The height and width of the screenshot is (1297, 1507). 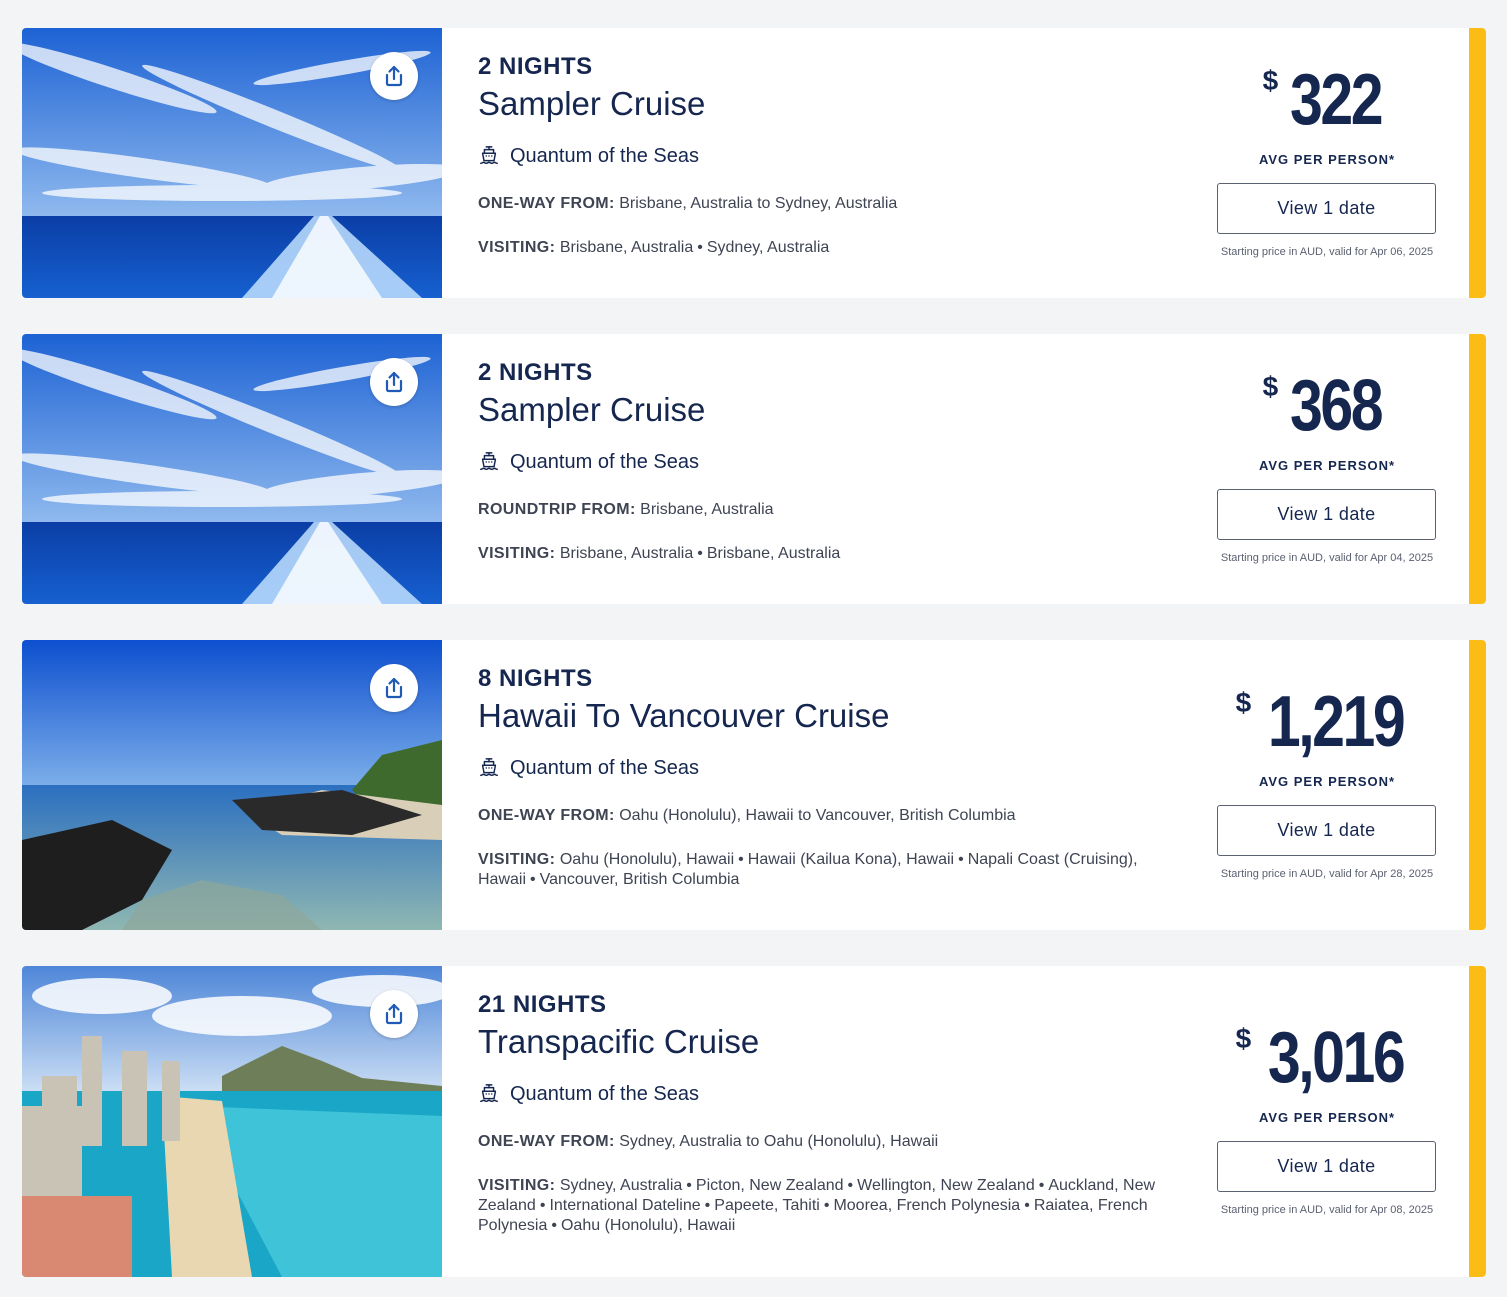 What do you see at coordinates (625, 1205) in the screenshot?
I see `visiting-port: International Dateline` at bounding box center [625, 1205].